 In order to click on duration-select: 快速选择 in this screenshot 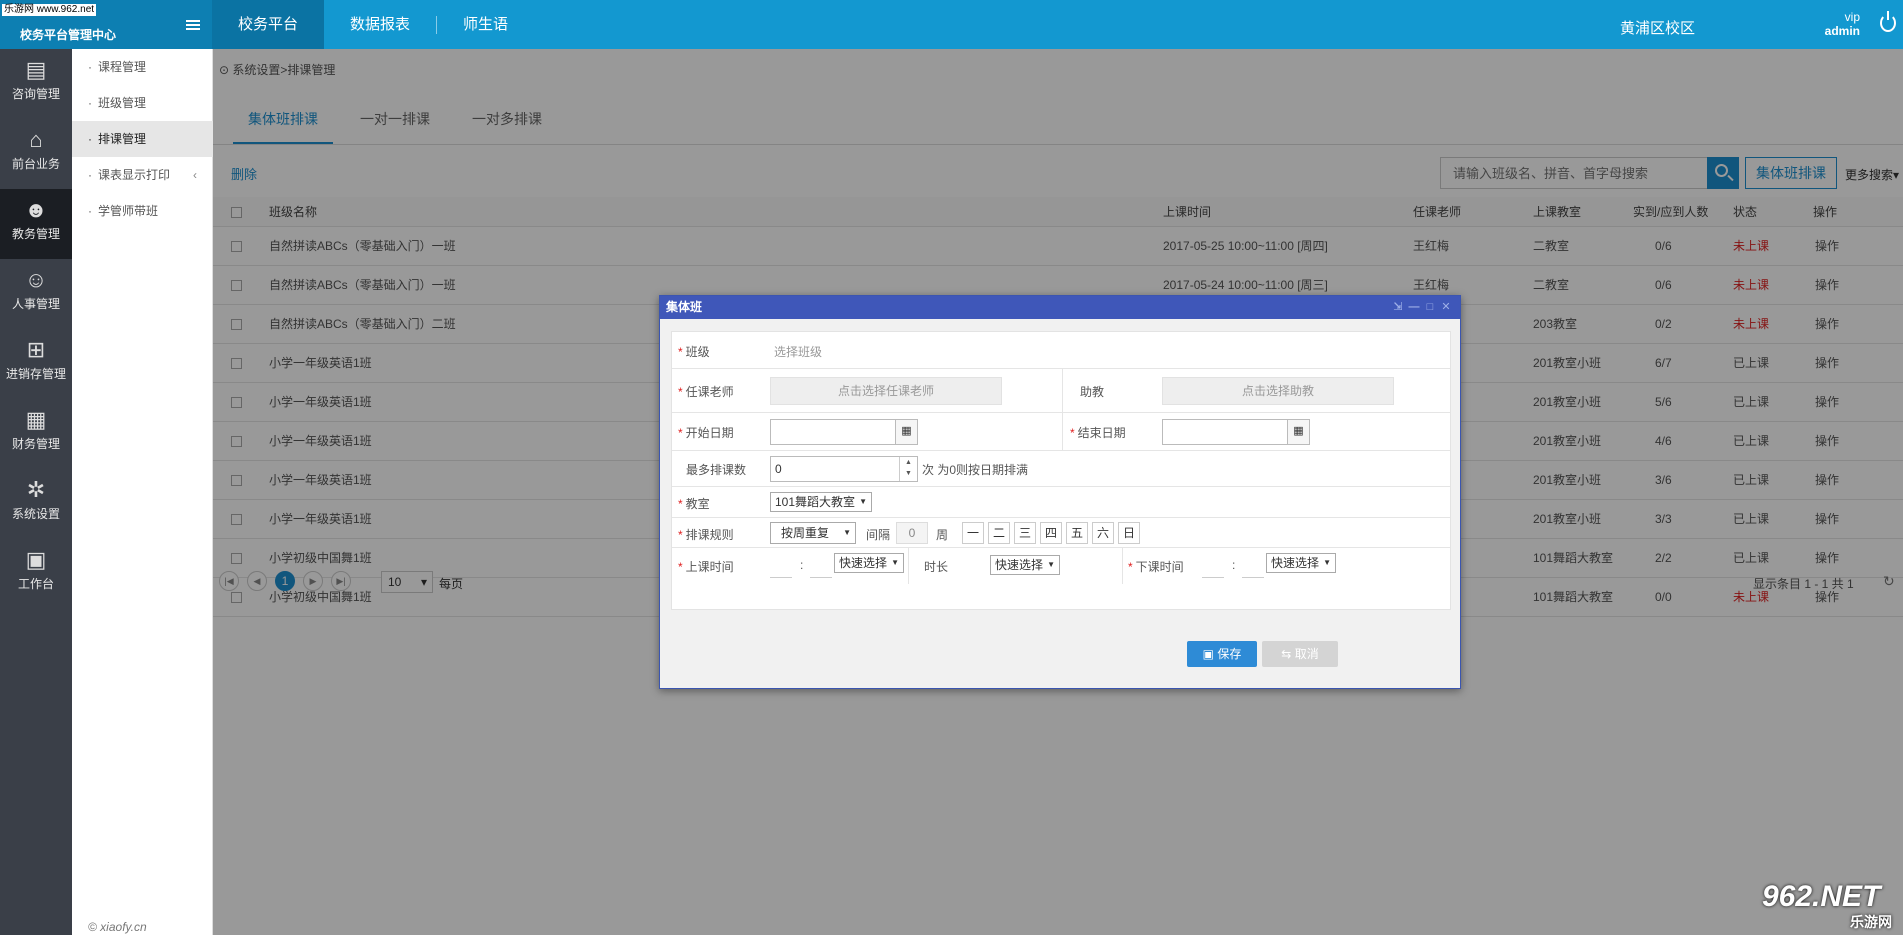, I will do `click(1025, 565)`.